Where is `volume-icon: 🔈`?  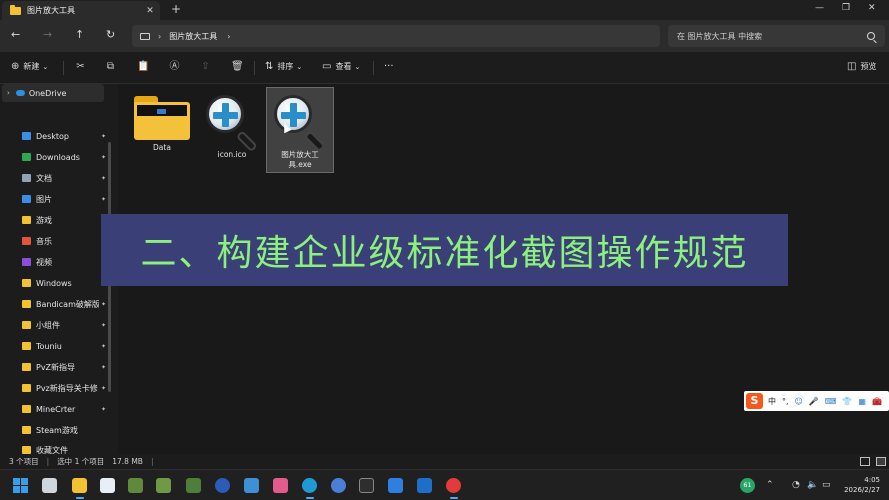
volume-icon: 🔈 is located at coordinates (812, 485).